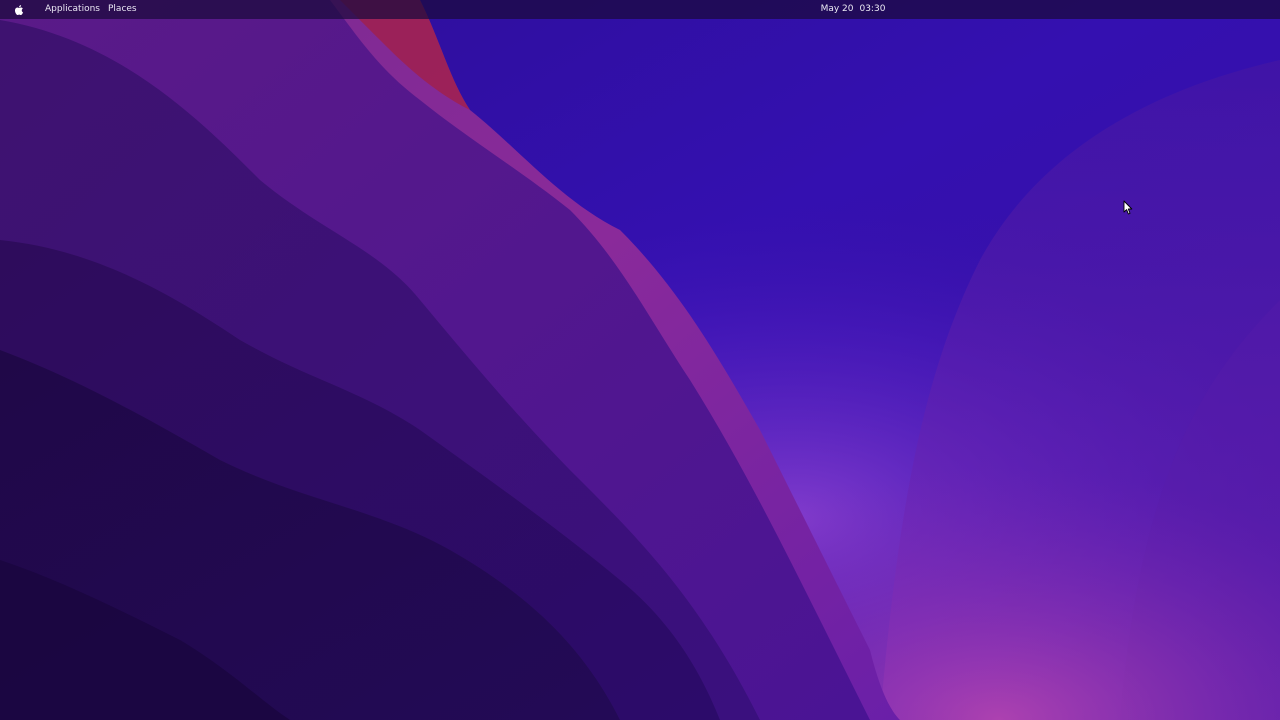  Describe the element at coordinates (72, 9) in the screenshot. I see `menu-applications: Applications` at that location.